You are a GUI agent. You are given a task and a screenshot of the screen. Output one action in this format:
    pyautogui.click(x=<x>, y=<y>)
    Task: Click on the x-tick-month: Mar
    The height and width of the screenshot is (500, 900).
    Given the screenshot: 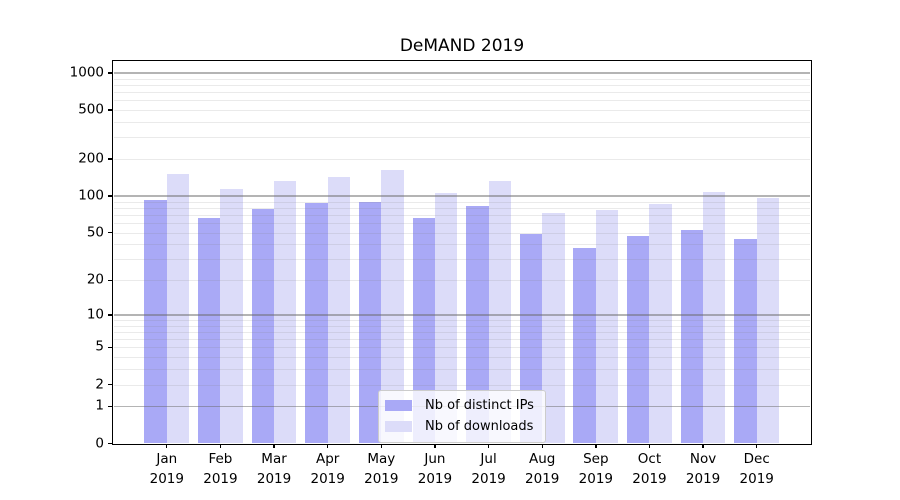 What is the action you would take?
    pyautogui.click(x=274, y=459)
    